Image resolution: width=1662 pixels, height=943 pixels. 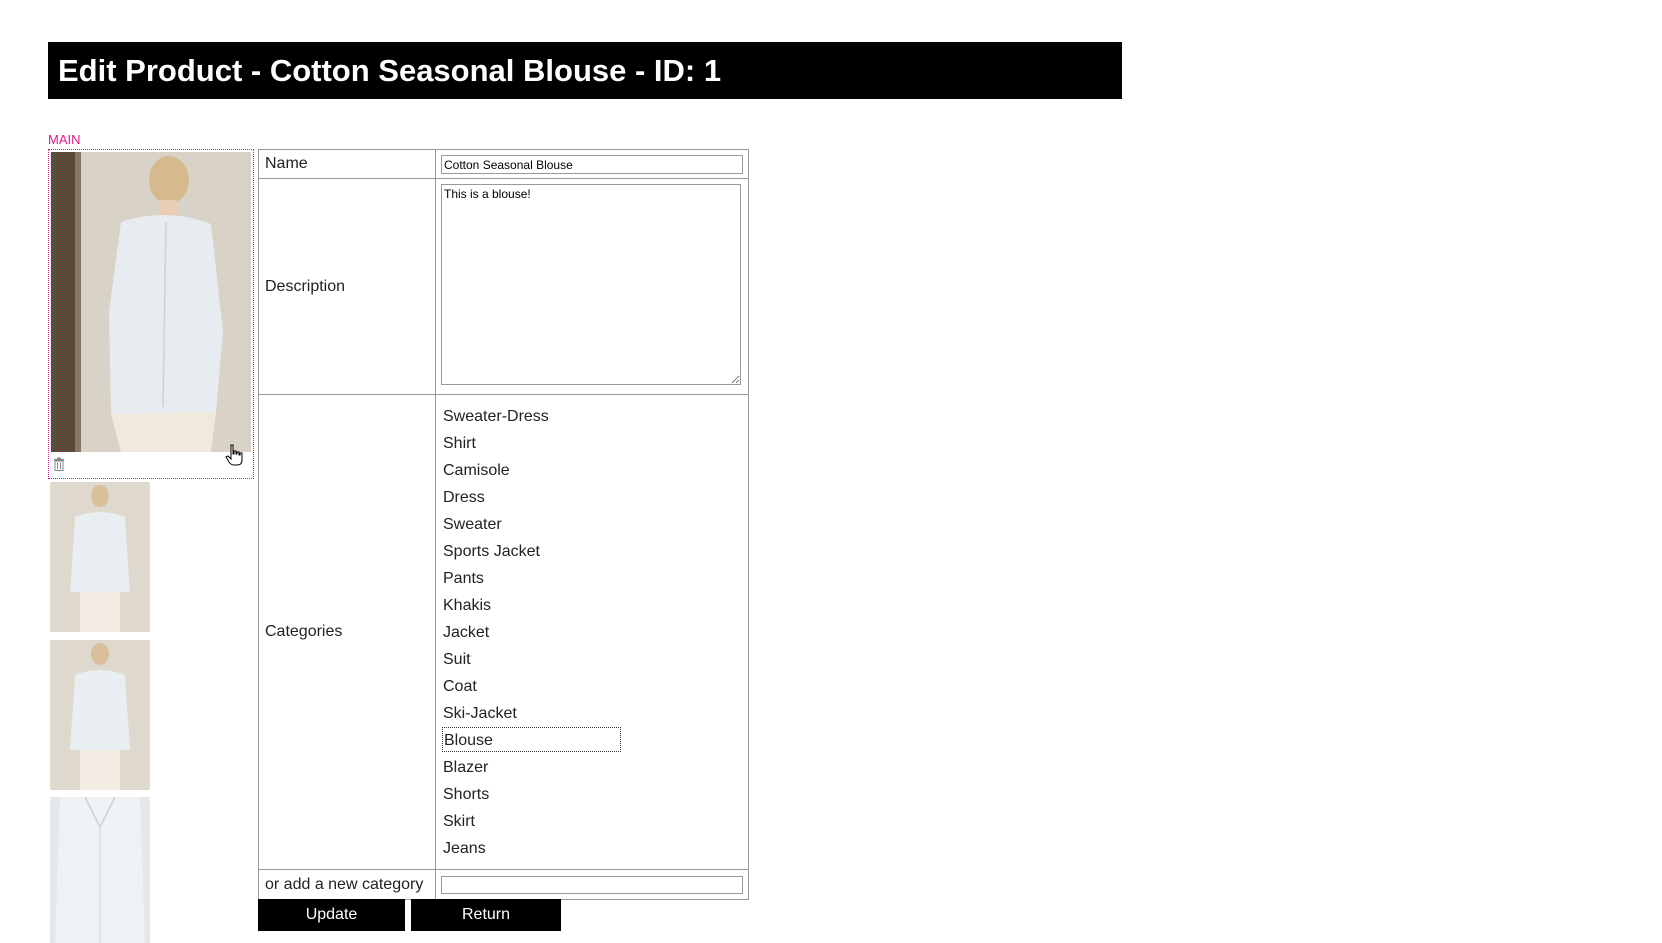 What do you see at coordinates (331, 915) in the screenshot?
I see `update-button: Update` at bounding box center [331, 915].